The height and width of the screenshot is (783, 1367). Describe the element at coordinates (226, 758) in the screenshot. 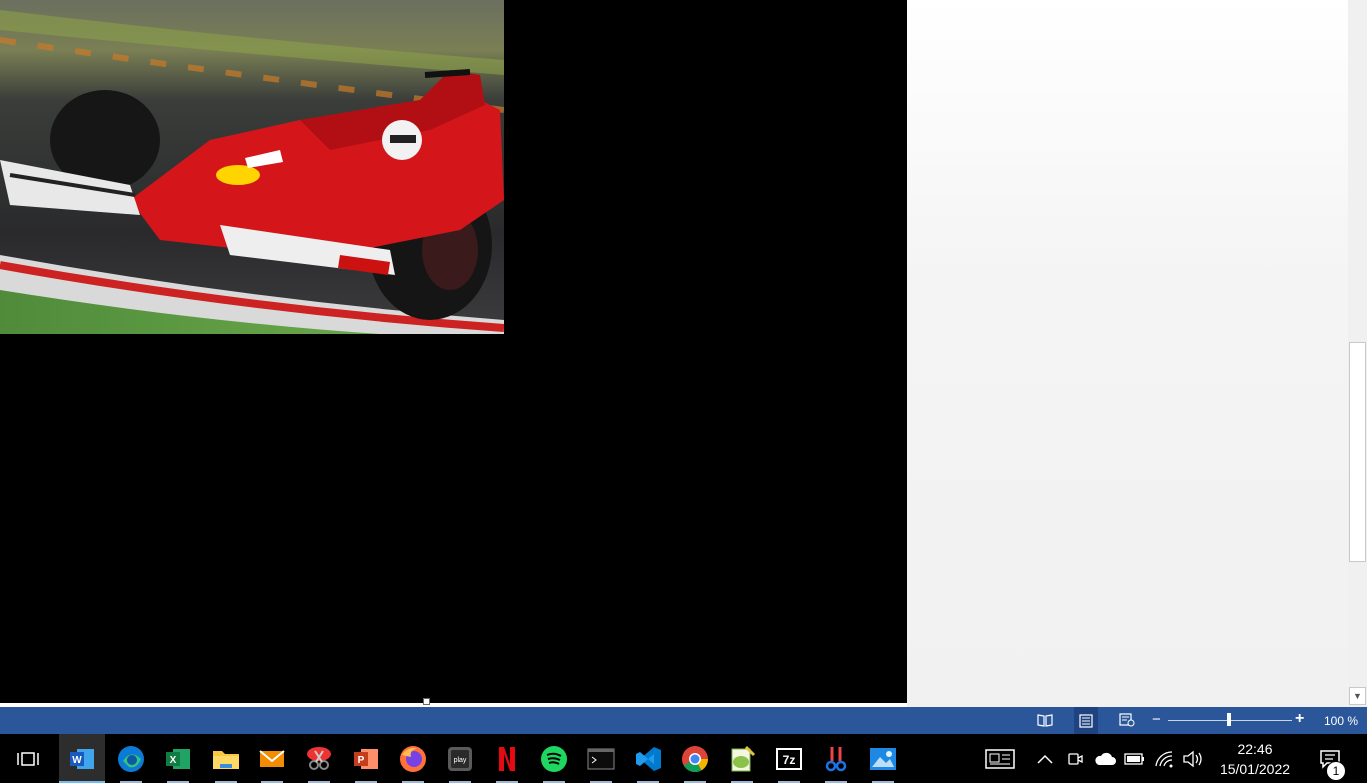

I see `file-explorer-icon` at that location.